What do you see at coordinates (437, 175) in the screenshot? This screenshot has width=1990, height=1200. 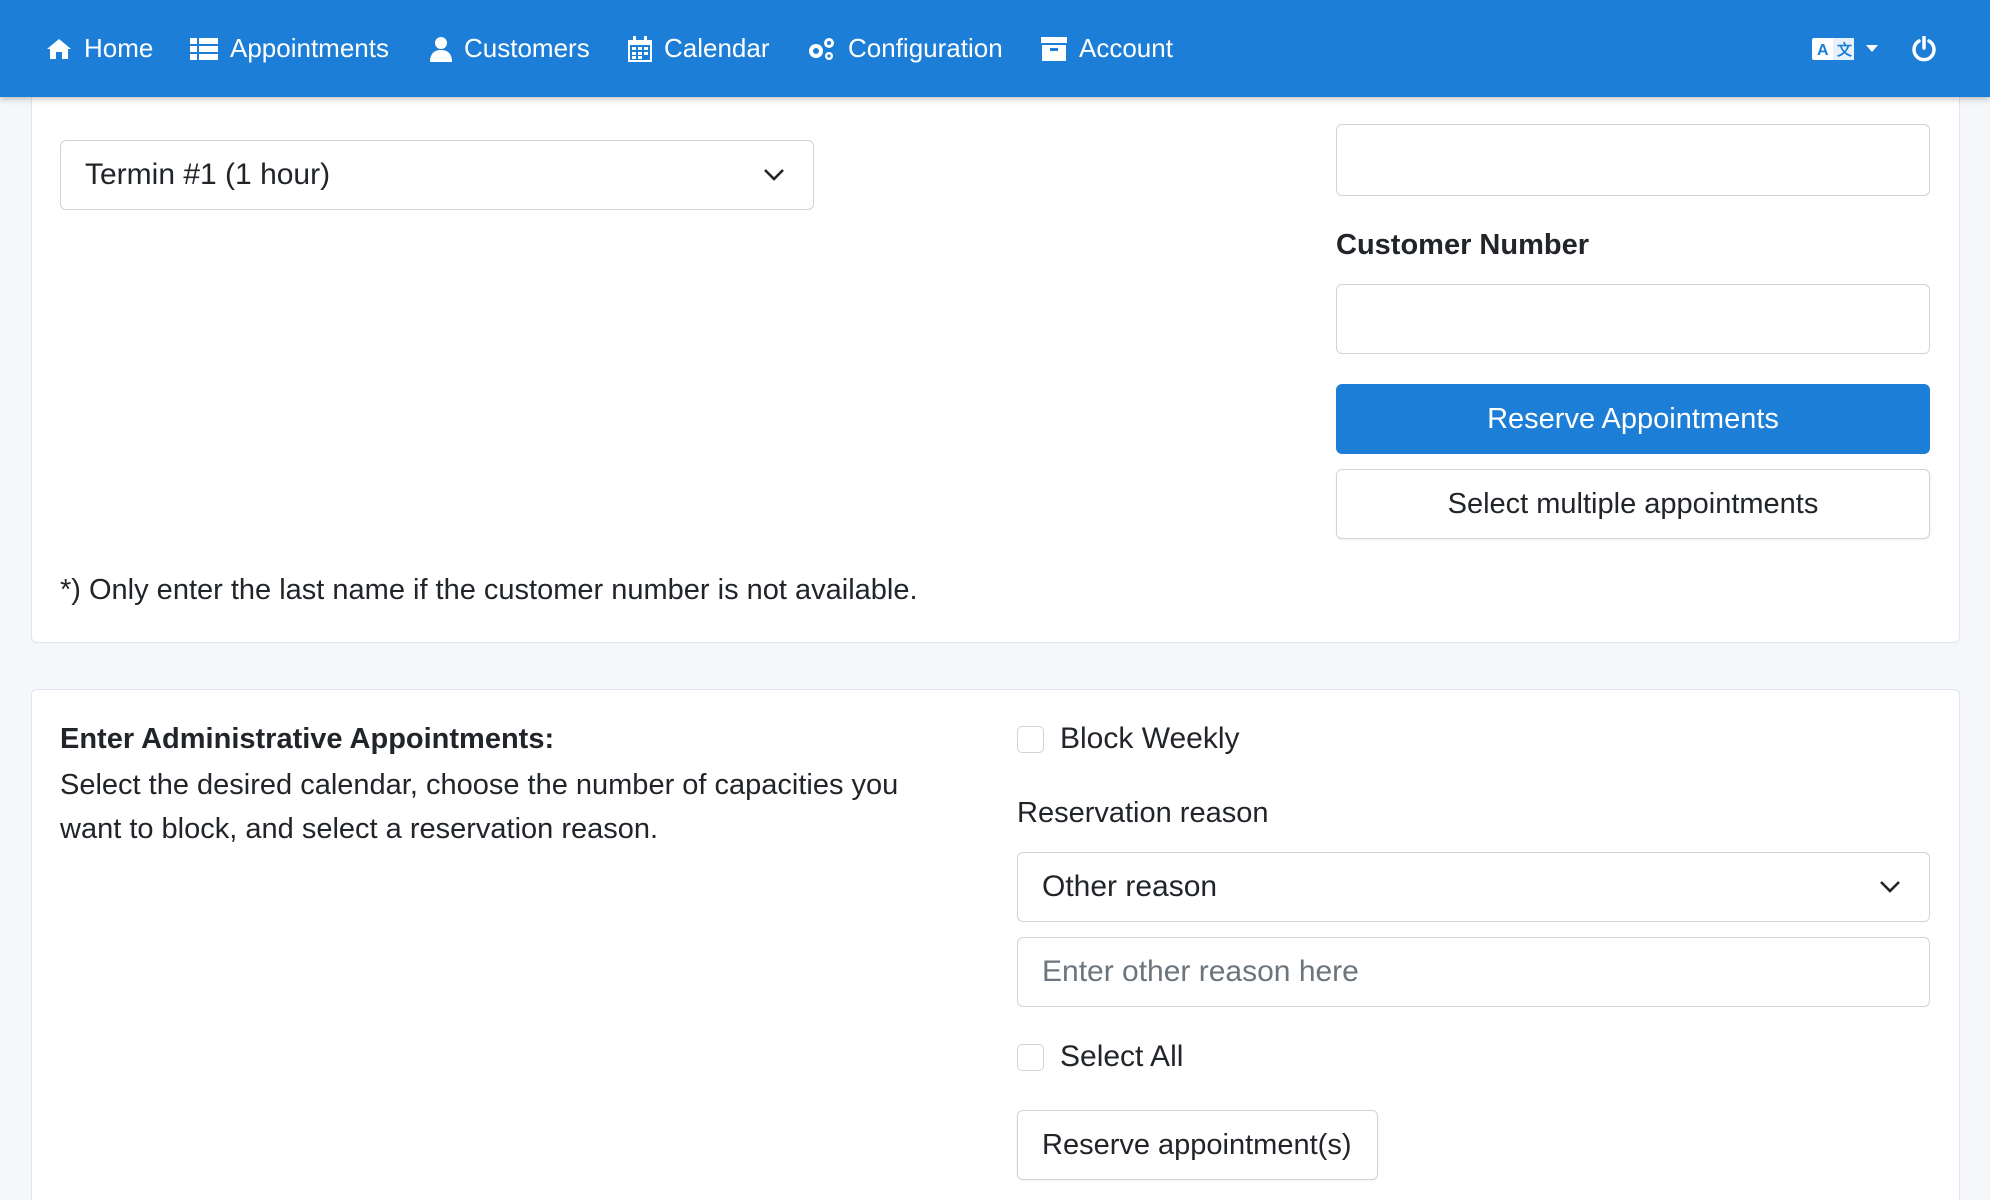 I see `appointment-type-select: Termin #1 (1 hour)` at bounding box center [437, 175].